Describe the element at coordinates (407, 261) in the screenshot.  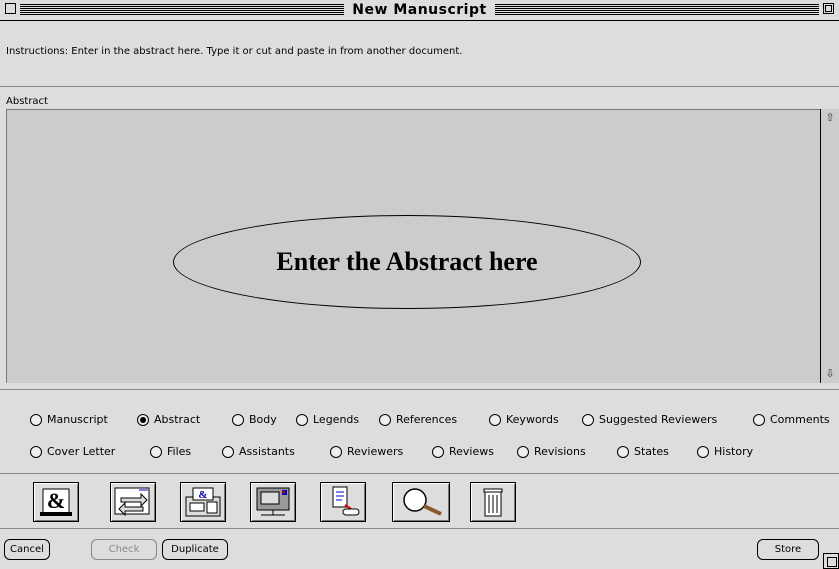
I see `annotation-text: Enter the Abstract here` at that location.